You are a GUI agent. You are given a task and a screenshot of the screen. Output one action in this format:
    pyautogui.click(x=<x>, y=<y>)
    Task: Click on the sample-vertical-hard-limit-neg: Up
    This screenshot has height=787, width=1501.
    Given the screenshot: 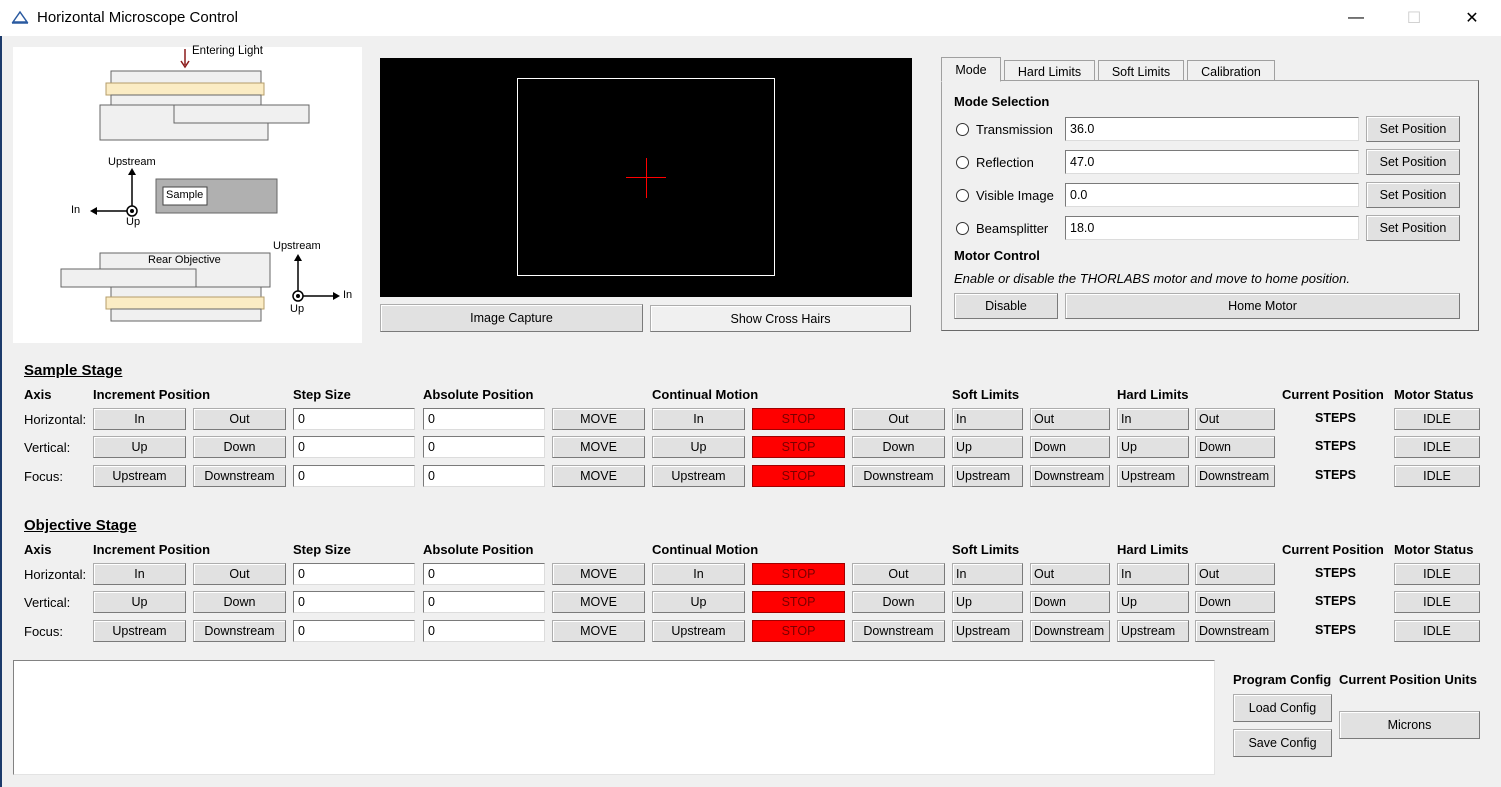 What is the action you would take?
    pyautogui.click(x=1153, y=447)
    